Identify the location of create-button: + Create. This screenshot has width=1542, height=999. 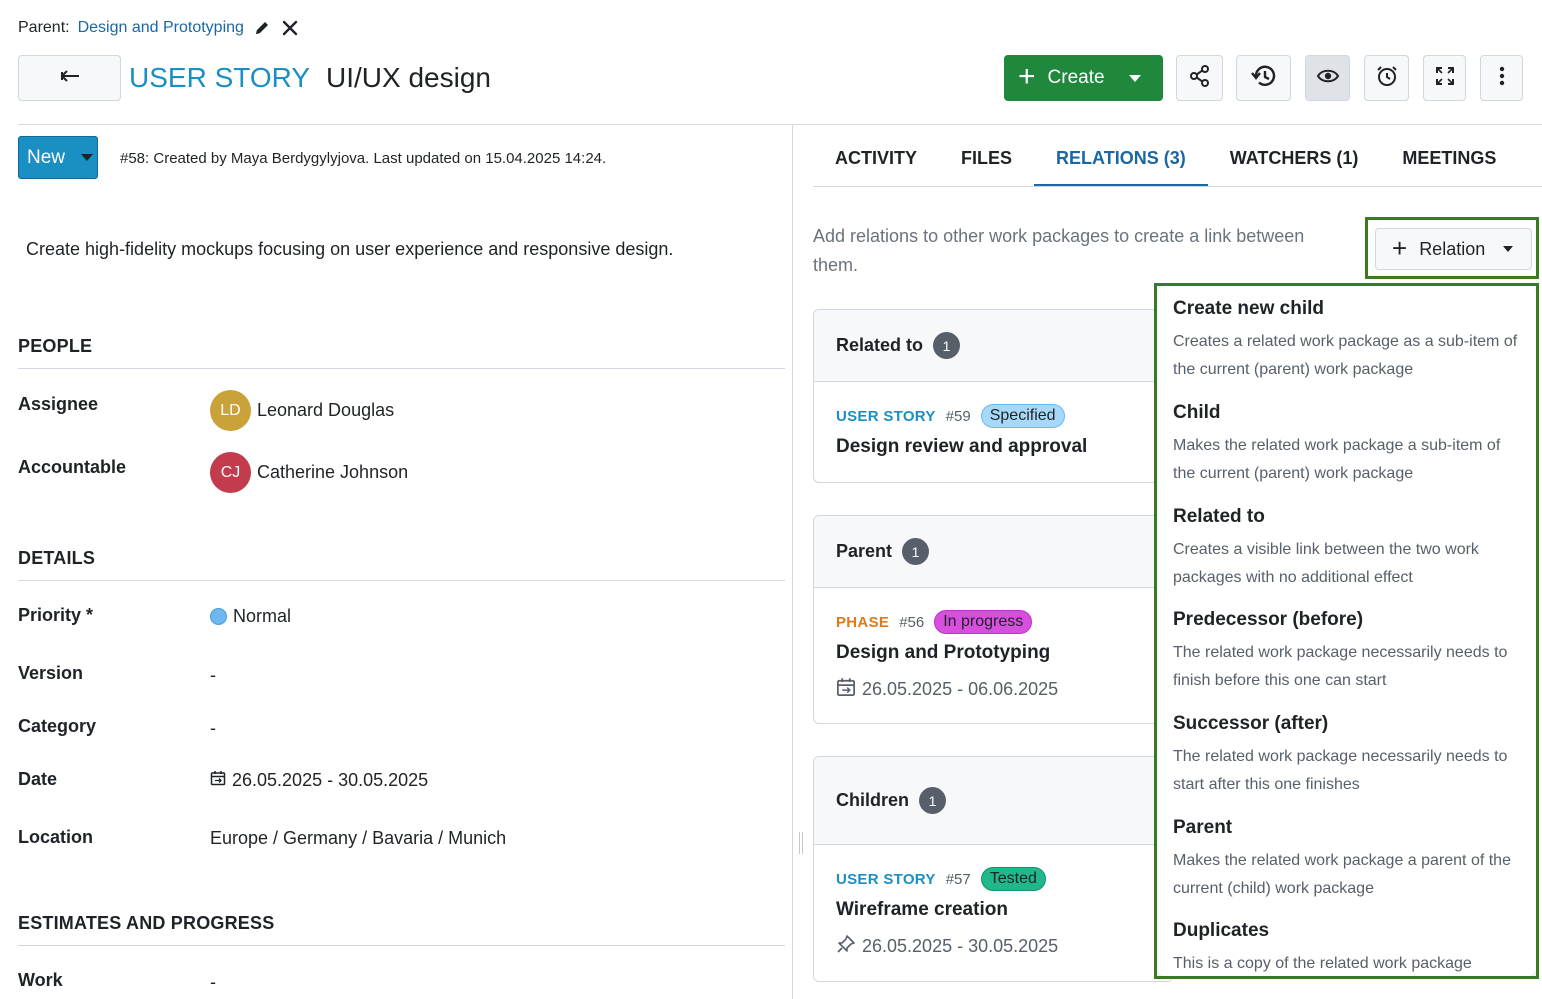
(1083, 78).